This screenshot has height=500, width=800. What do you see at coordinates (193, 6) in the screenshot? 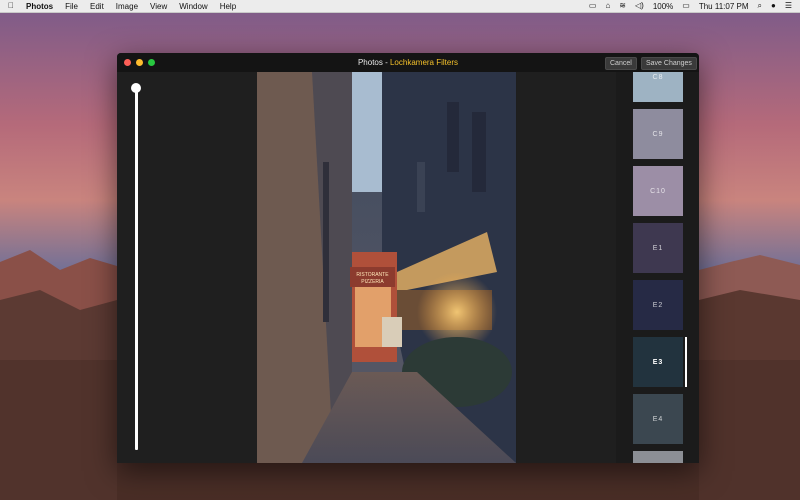
I see `menu-window: Window` at bounding box center [193, 6].